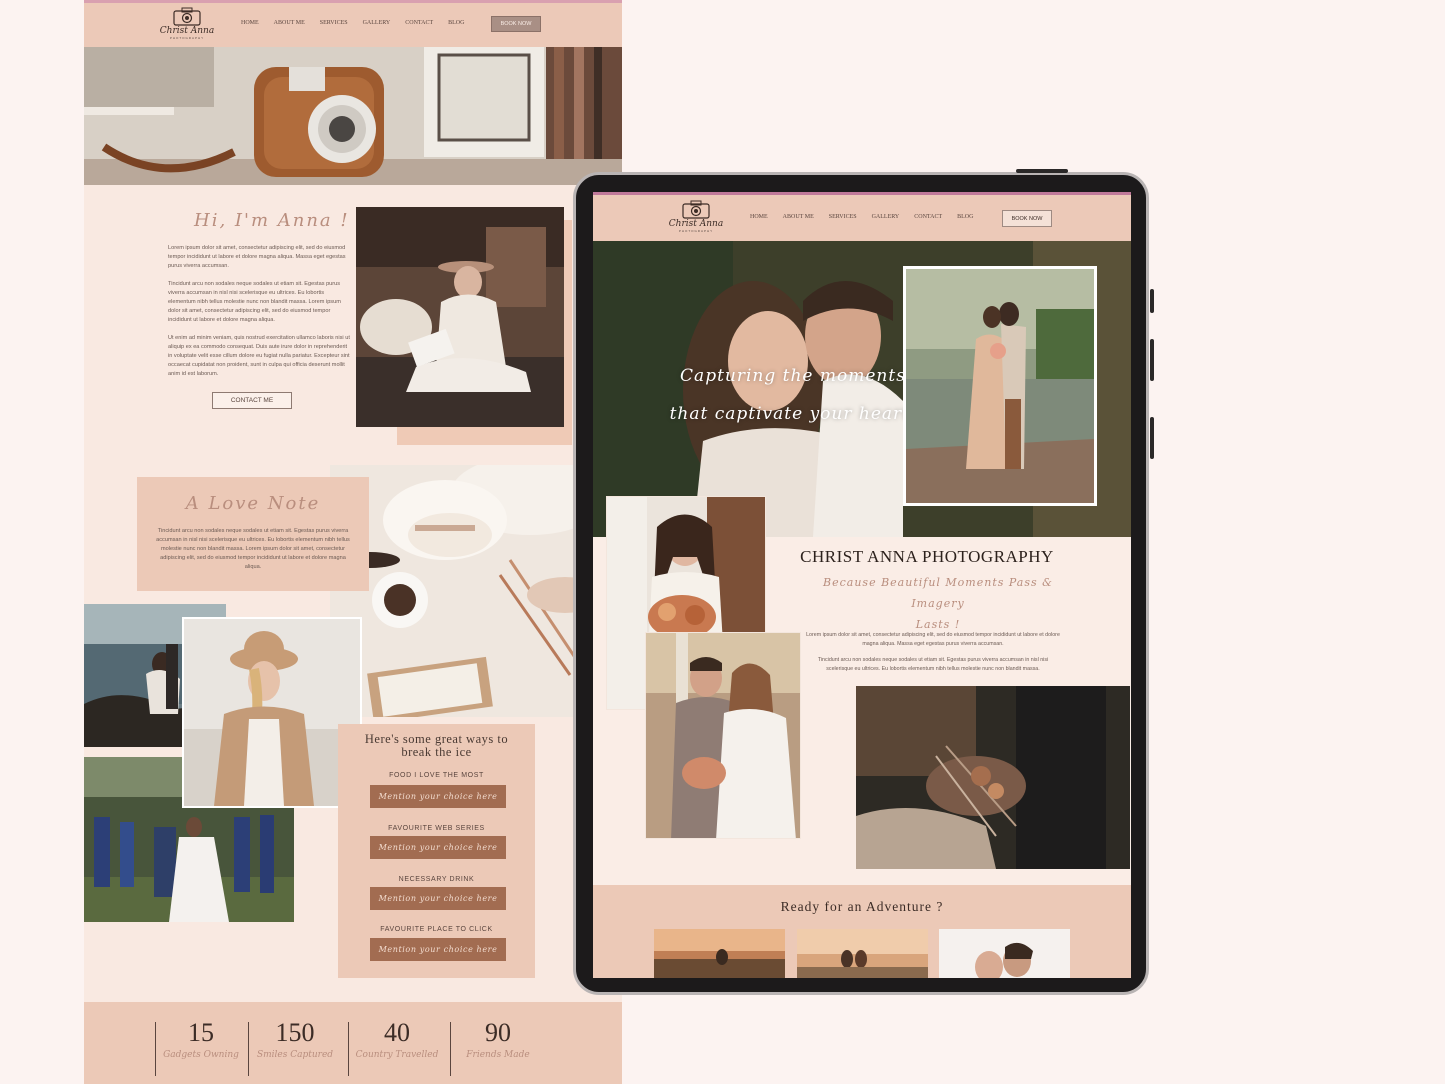 This screenshot has width=1445, height=1084. What do you see at coordinates (498, 1055) in the screenshot?
I see `stat-friends-caption: Friends Made` at bounding box center [498, 1055].